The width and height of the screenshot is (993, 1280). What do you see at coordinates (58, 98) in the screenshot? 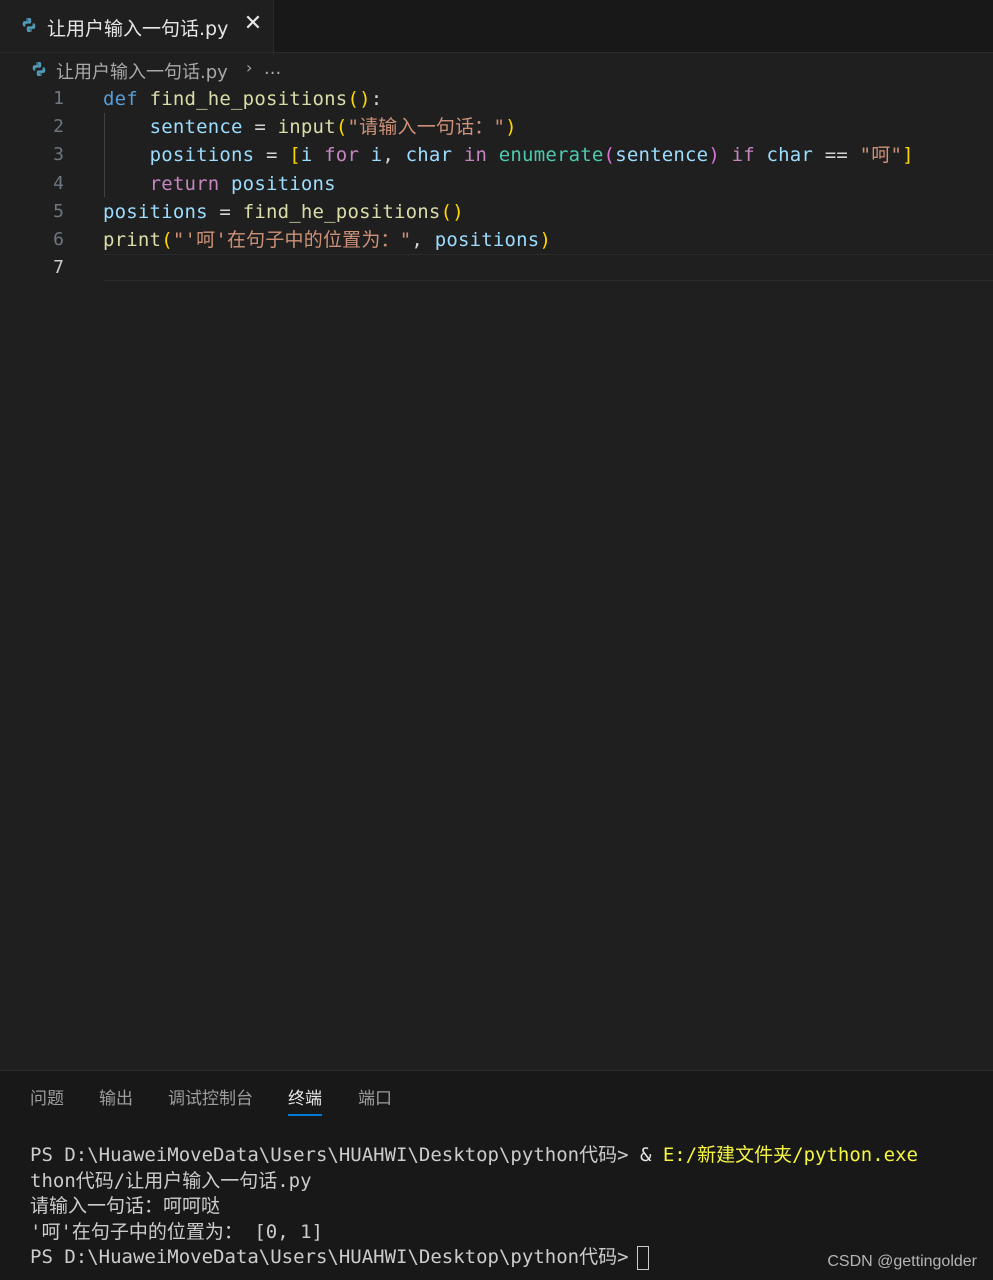
I see `line-number: 1` at bounding box center [58, 98].